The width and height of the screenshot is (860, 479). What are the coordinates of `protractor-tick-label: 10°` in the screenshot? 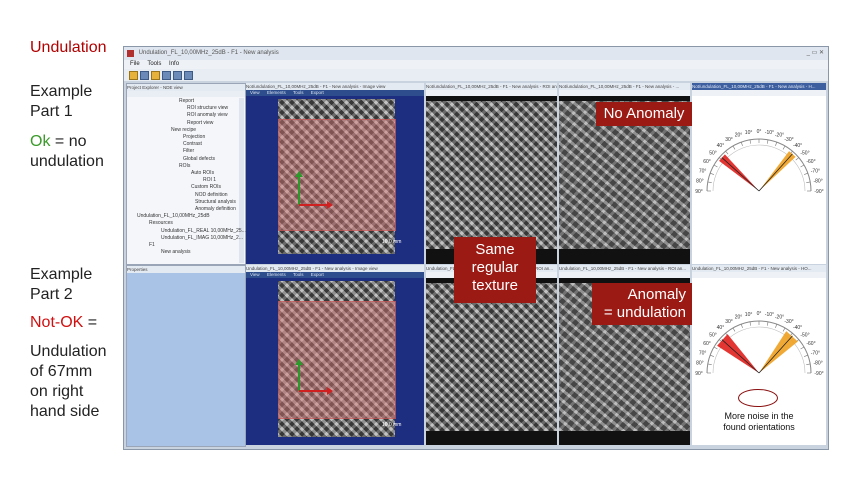 It's located at (749, 133).